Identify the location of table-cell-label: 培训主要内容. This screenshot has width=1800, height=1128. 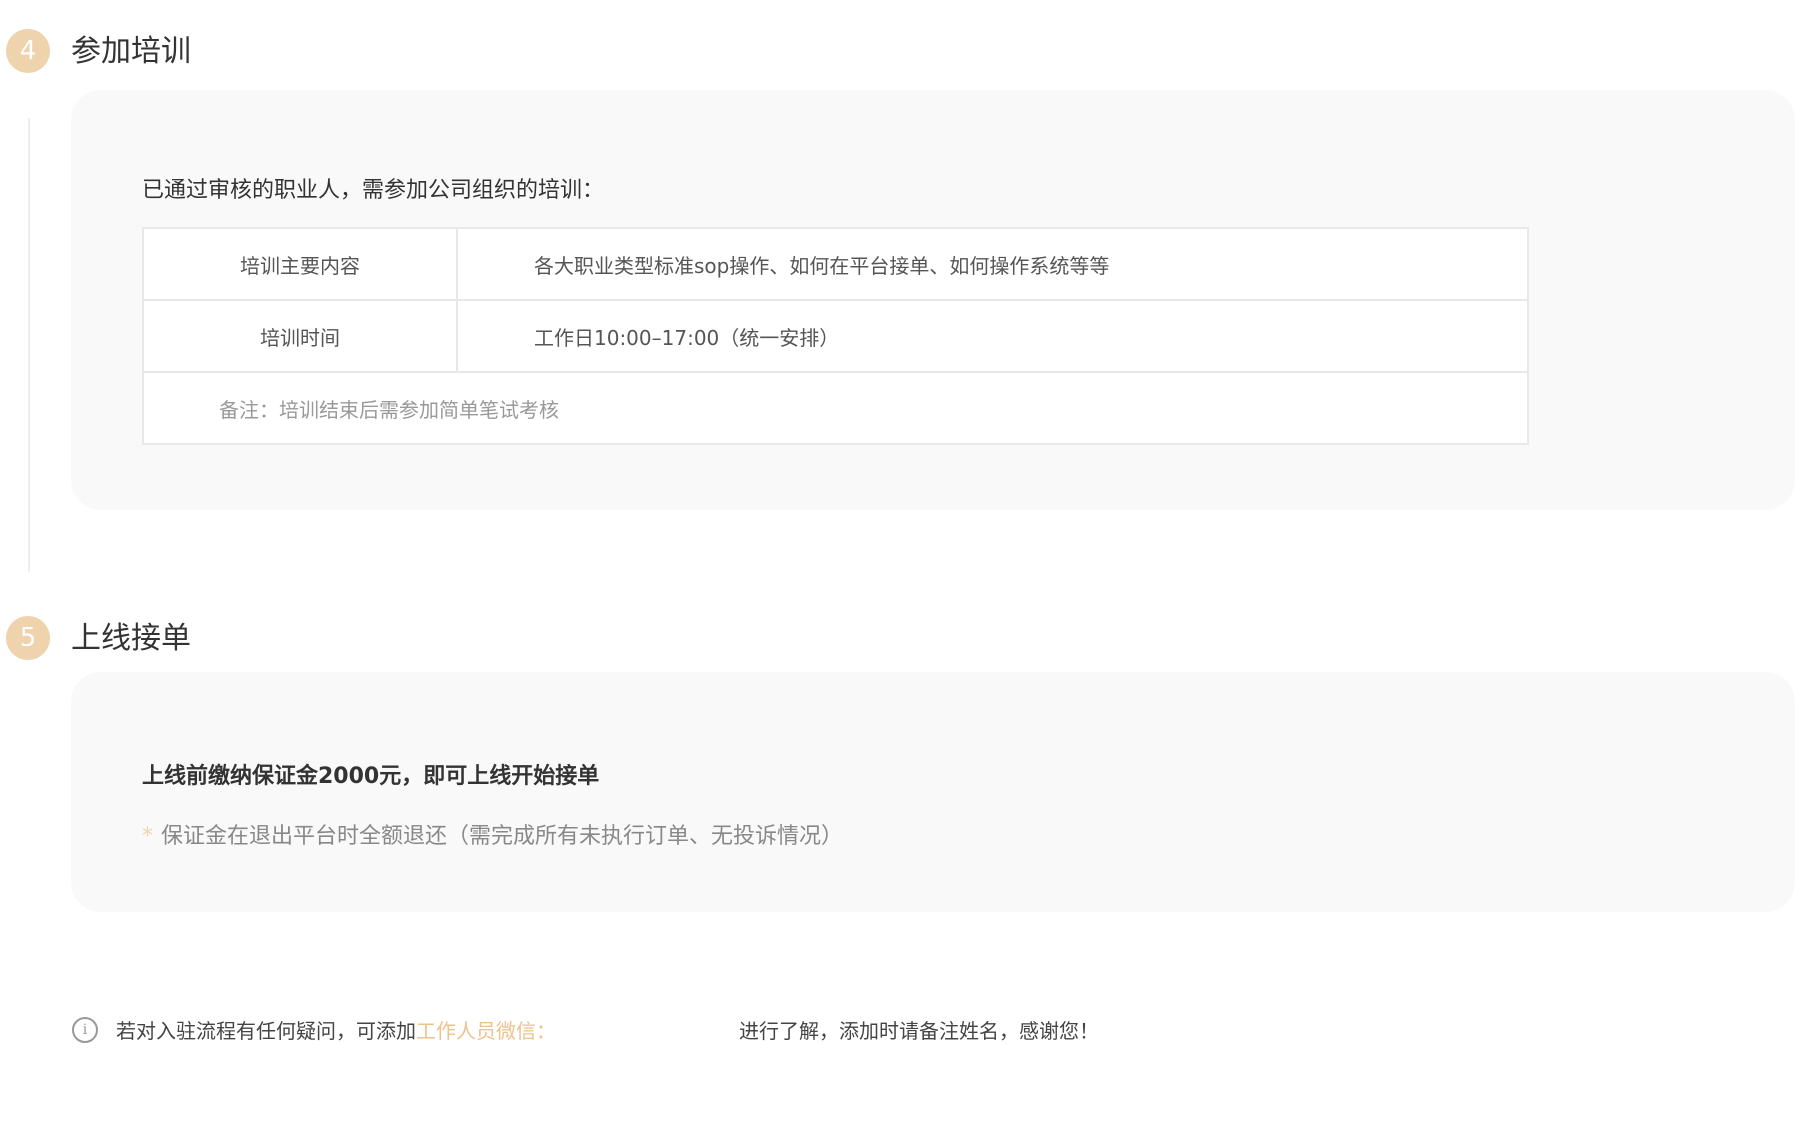
(300, 264).